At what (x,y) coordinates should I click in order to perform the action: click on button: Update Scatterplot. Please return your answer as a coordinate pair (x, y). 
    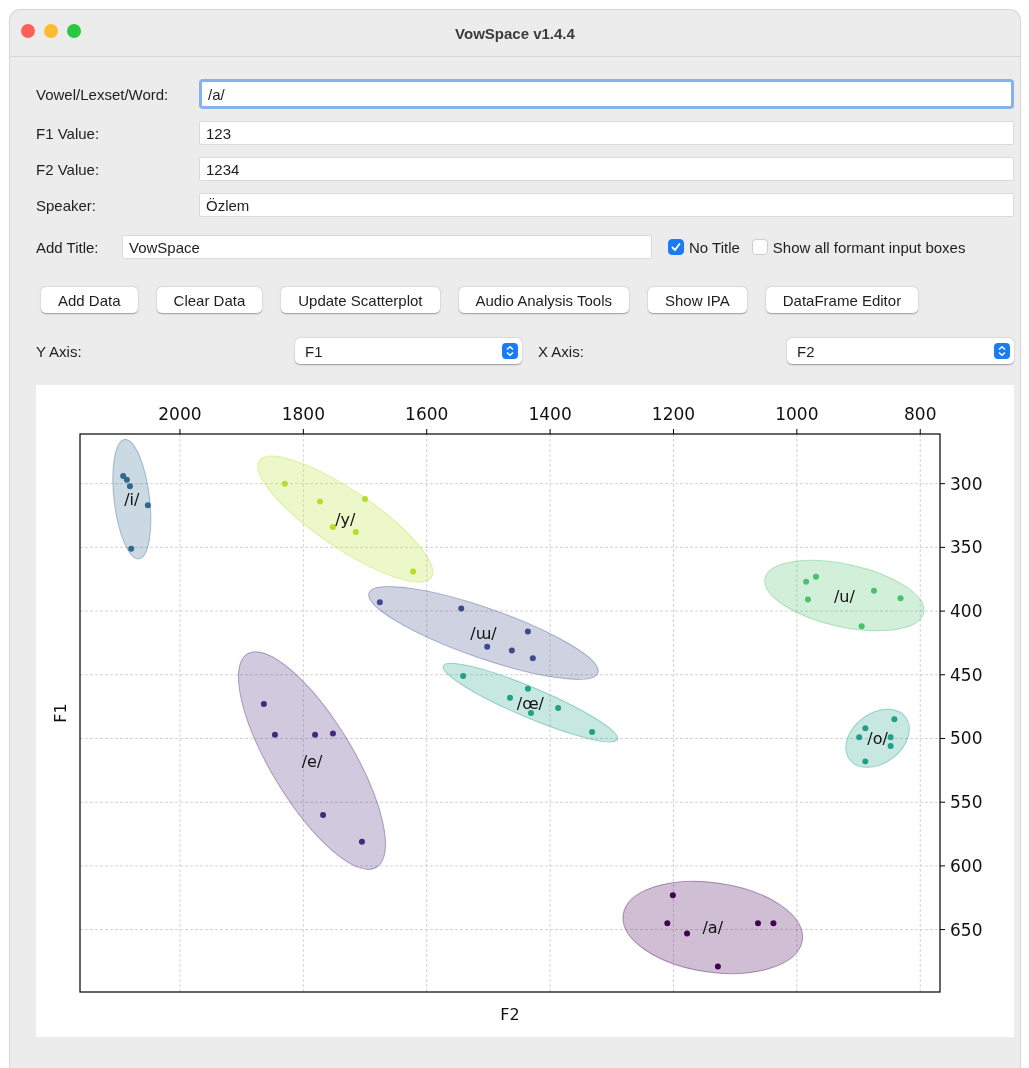
    Looking at the image, I should click on (360, 300).